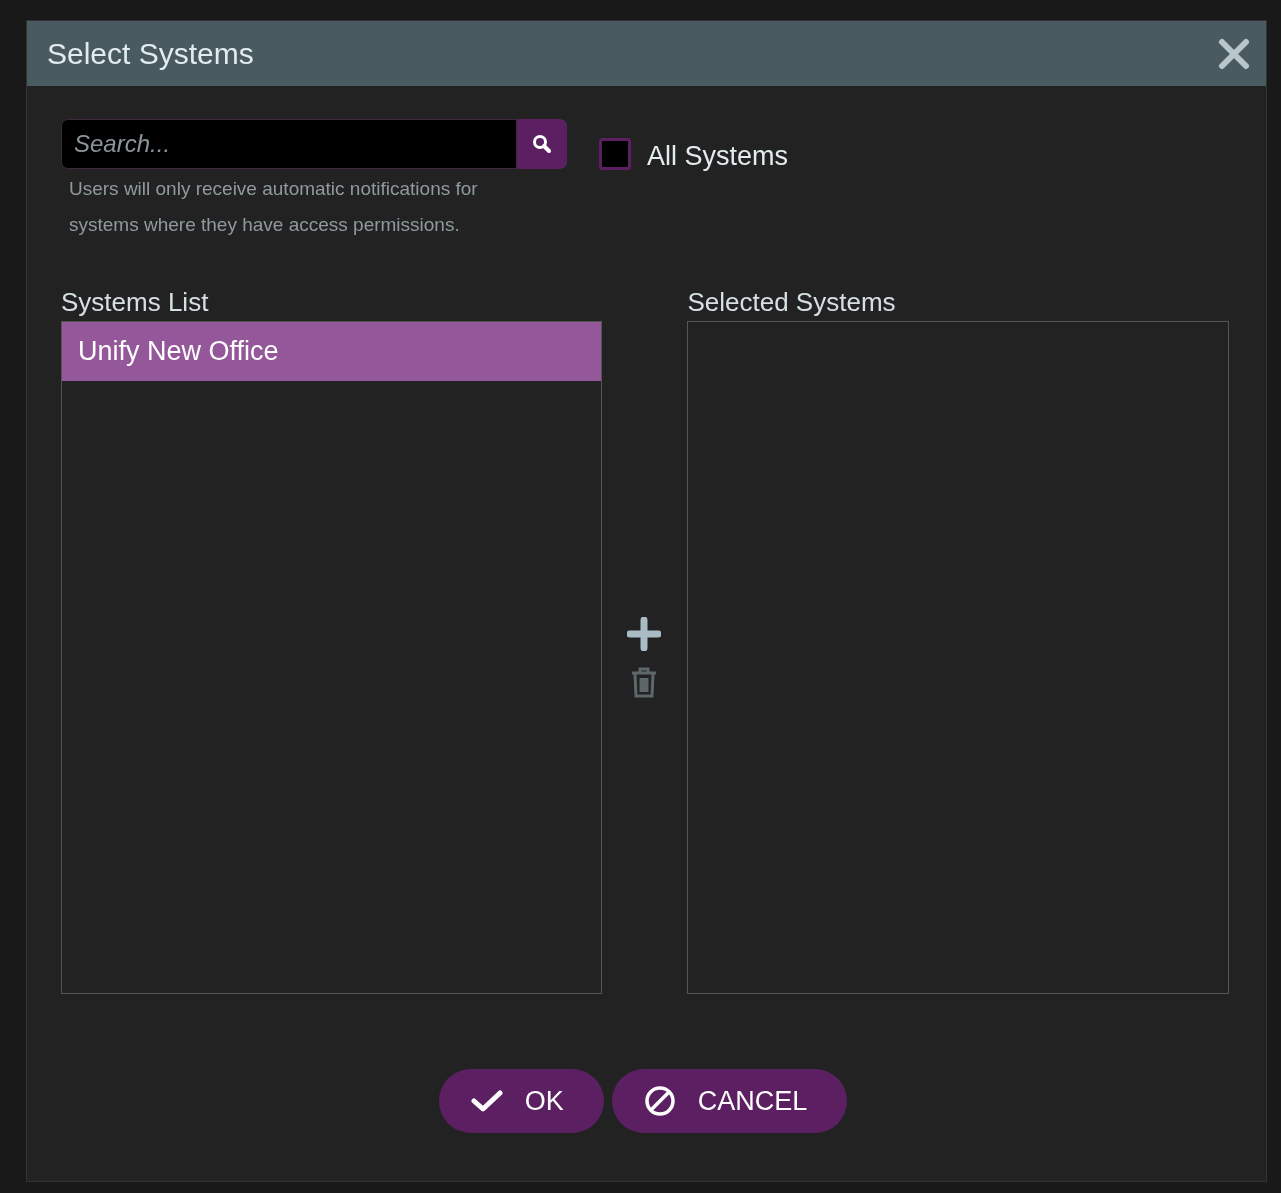  Describe the element at coordinates (792, 302) in the screenshot. I see `list-heading: Selected Systems` at that location.